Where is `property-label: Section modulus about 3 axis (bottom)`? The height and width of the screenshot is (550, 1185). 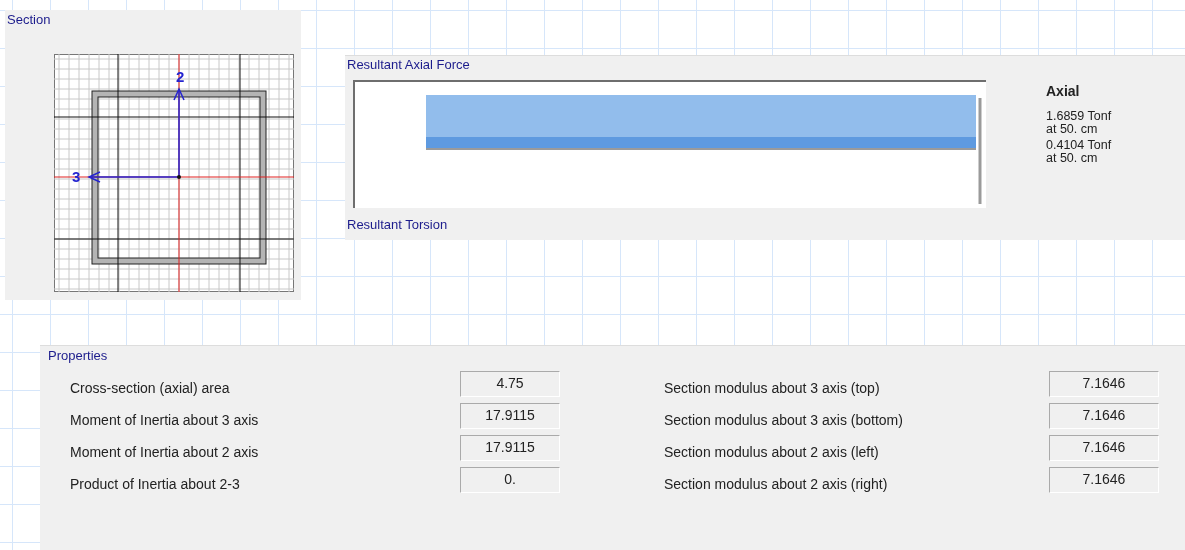 property-label: Section modulus about 3 axis (bottom) is located at coordinates (784, 419).